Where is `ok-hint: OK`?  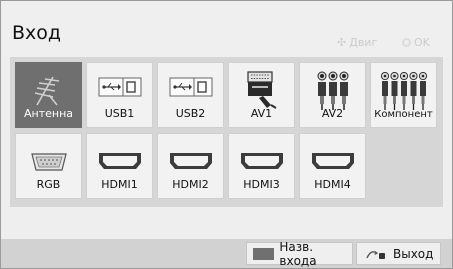 ok-hint: OK is located at coordinates (416, 42).